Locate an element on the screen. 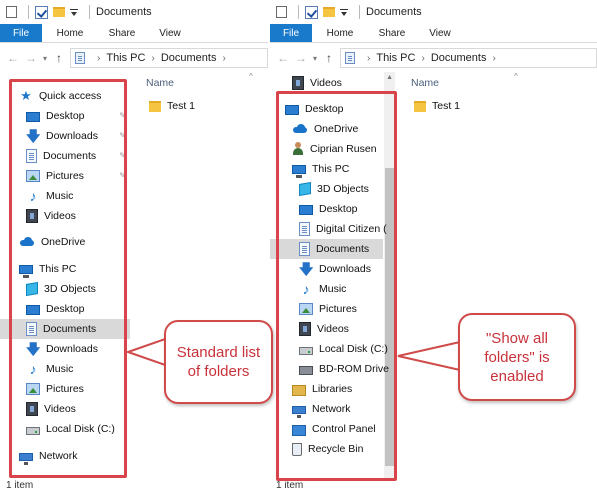 The width and height of the screenshot is (597, 493). ribbon-tabs: File Home Share View is located at coordinates (433, 33).